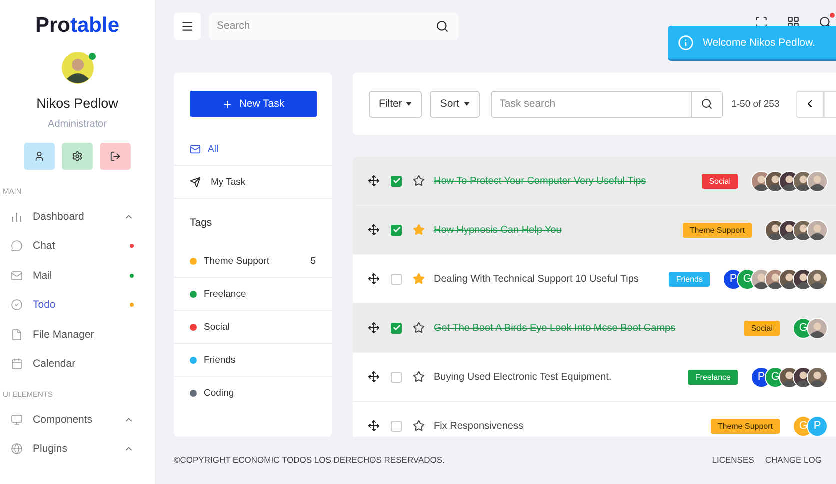 The width and height of the screenshot is (836, 484). What do you see at coordinates (253, 104) in the screenshot?
I see `new-task-button: New Task` at bounding box center [253, 104].